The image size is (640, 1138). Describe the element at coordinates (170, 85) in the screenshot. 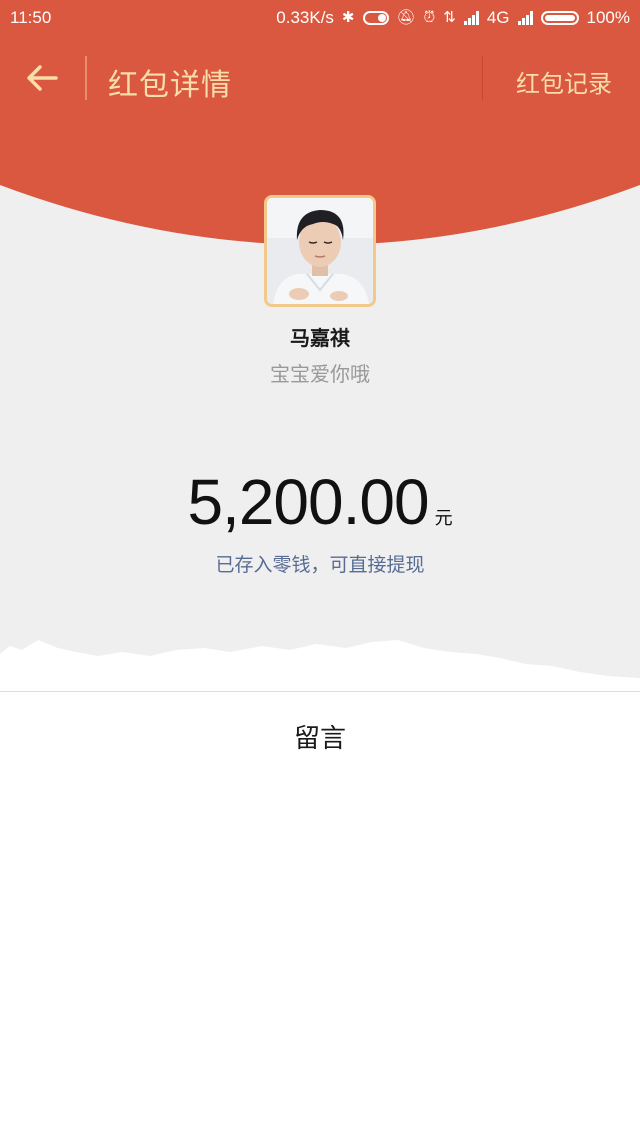

I see `page-title: 红包详情` at that location.